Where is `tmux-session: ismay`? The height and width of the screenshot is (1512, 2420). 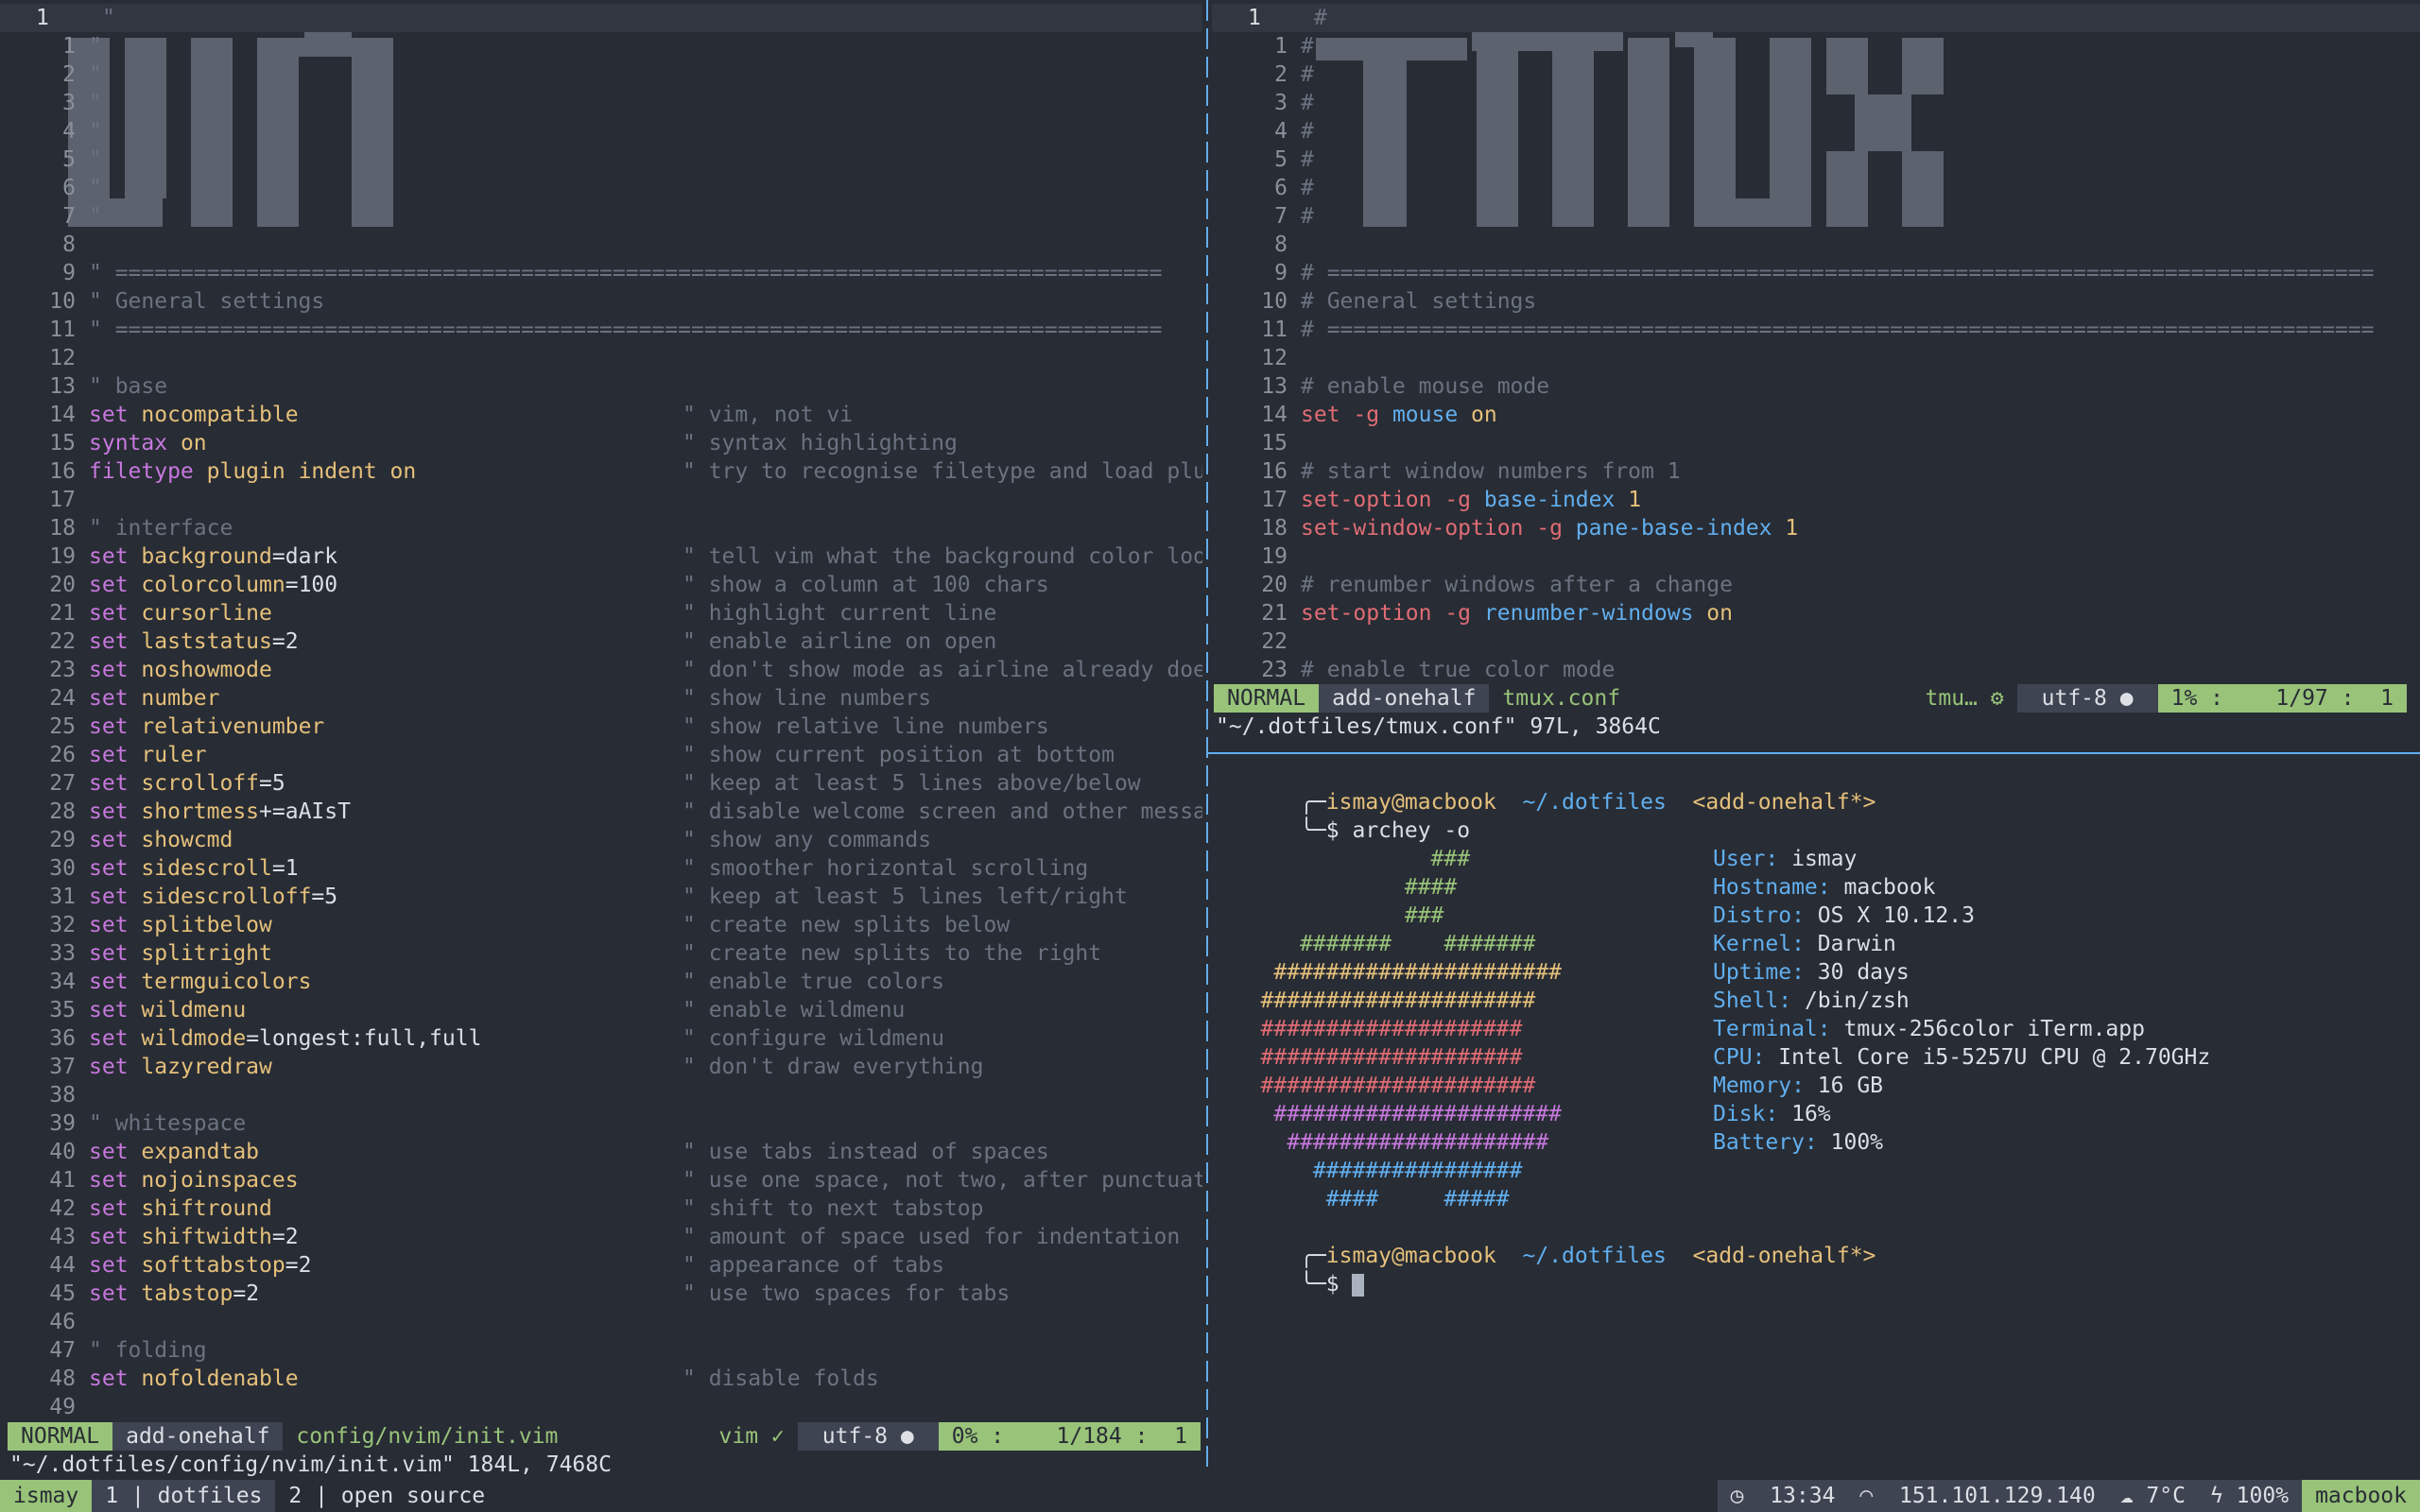
tmux-session: ismay is located at coordinates (46, 1496).